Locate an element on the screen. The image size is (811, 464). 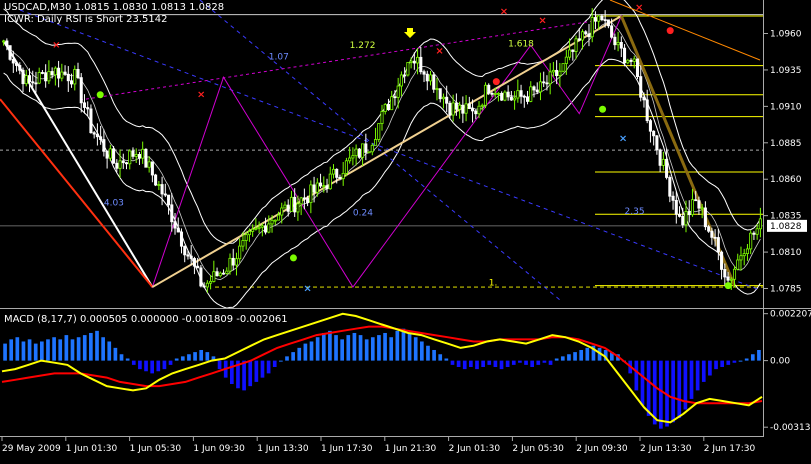
price-tick-label: 1.0860 is located at coordinates (786, 180).